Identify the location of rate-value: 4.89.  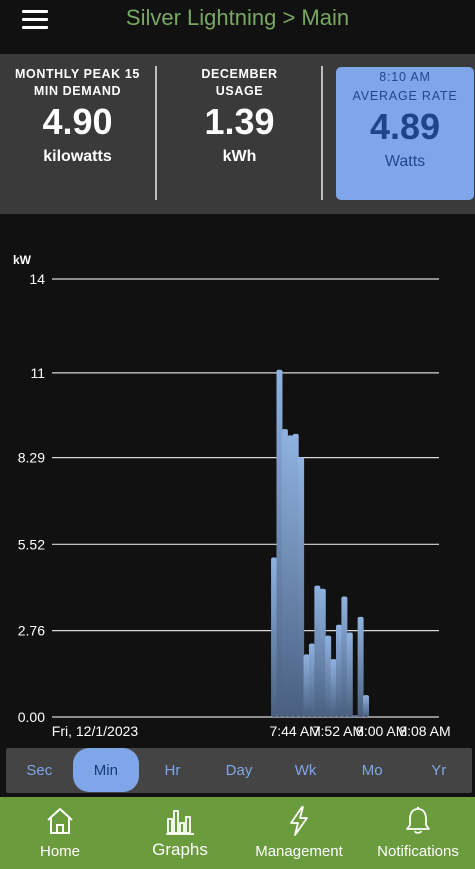
(405, 126).